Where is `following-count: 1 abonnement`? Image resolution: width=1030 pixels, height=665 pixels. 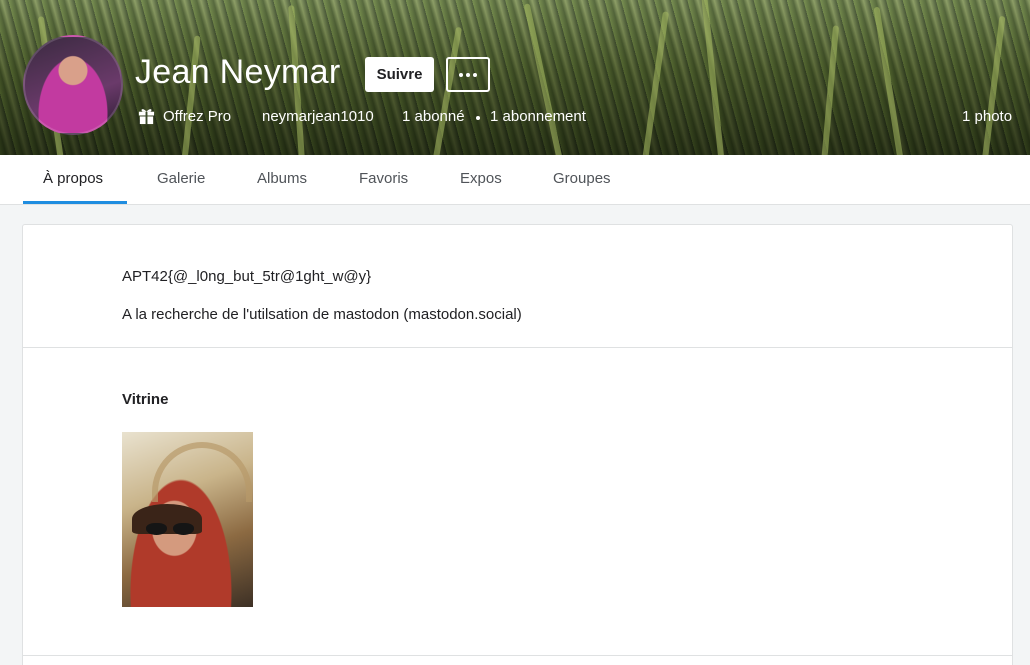
following-count: 1 abonnement is located at coordinates (538, 116).